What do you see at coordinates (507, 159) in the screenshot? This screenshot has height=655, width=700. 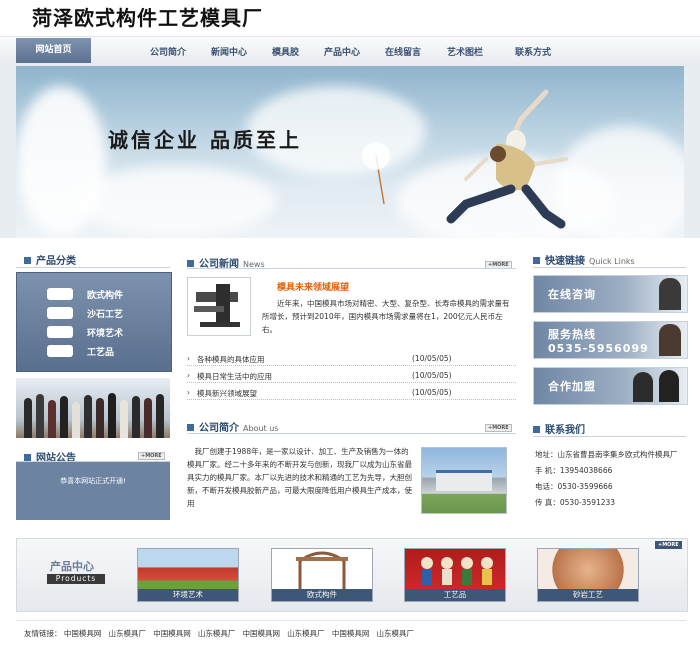 I see `jumping-person-image` at bounding box center [507, 159].